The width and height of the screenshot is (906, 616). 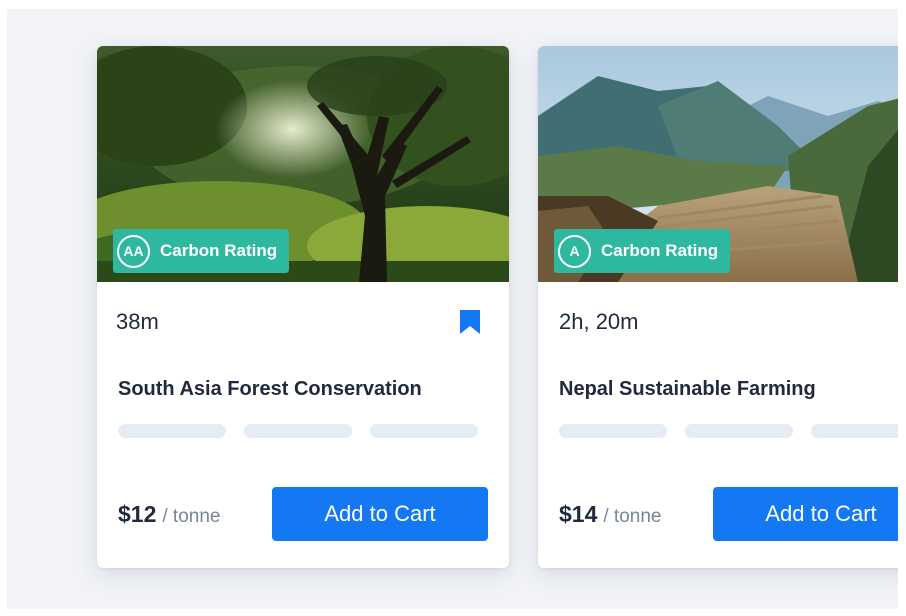 What do you see at coordinates (574, 251) in the screenshot?
I see `rating-grade: A` at bounding box center [574, 251].